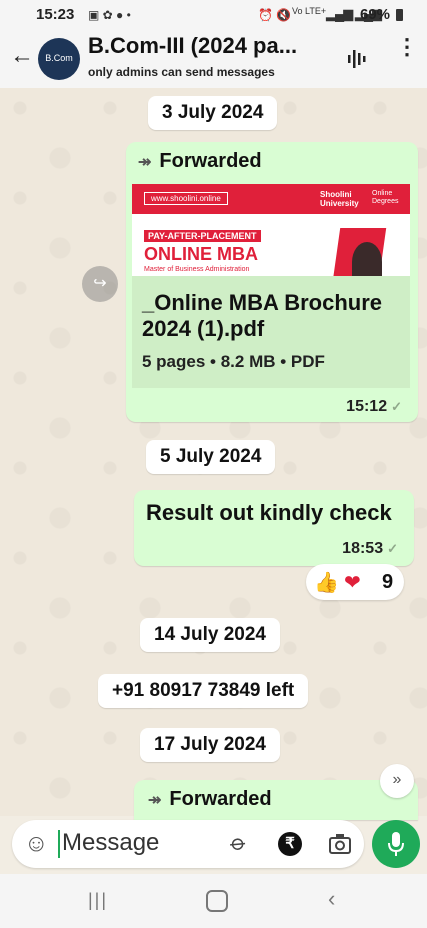 The image size is (427, 928). Describe the element at coordinates (210, 635) in the screenshot. I see `date-chip: 14 July 2024` at that location.